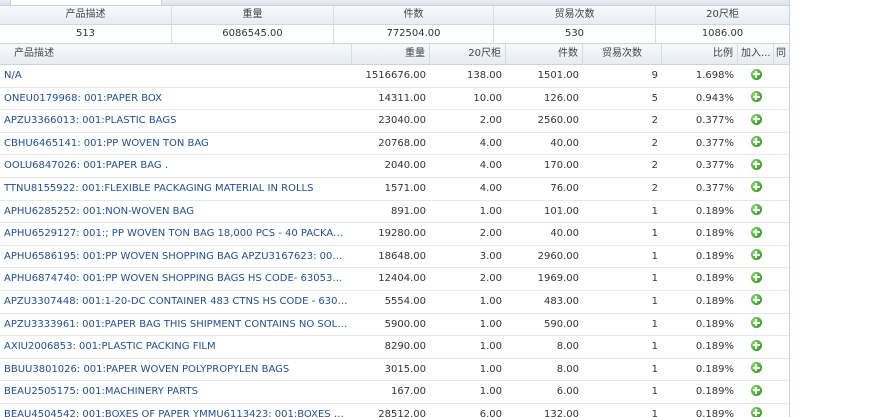  What do you see at coordinates (176, 99) in the screenshot?
I see `product-description: ONEU0179968: 001:PAPER BOX` at bounding box center [176, 99].